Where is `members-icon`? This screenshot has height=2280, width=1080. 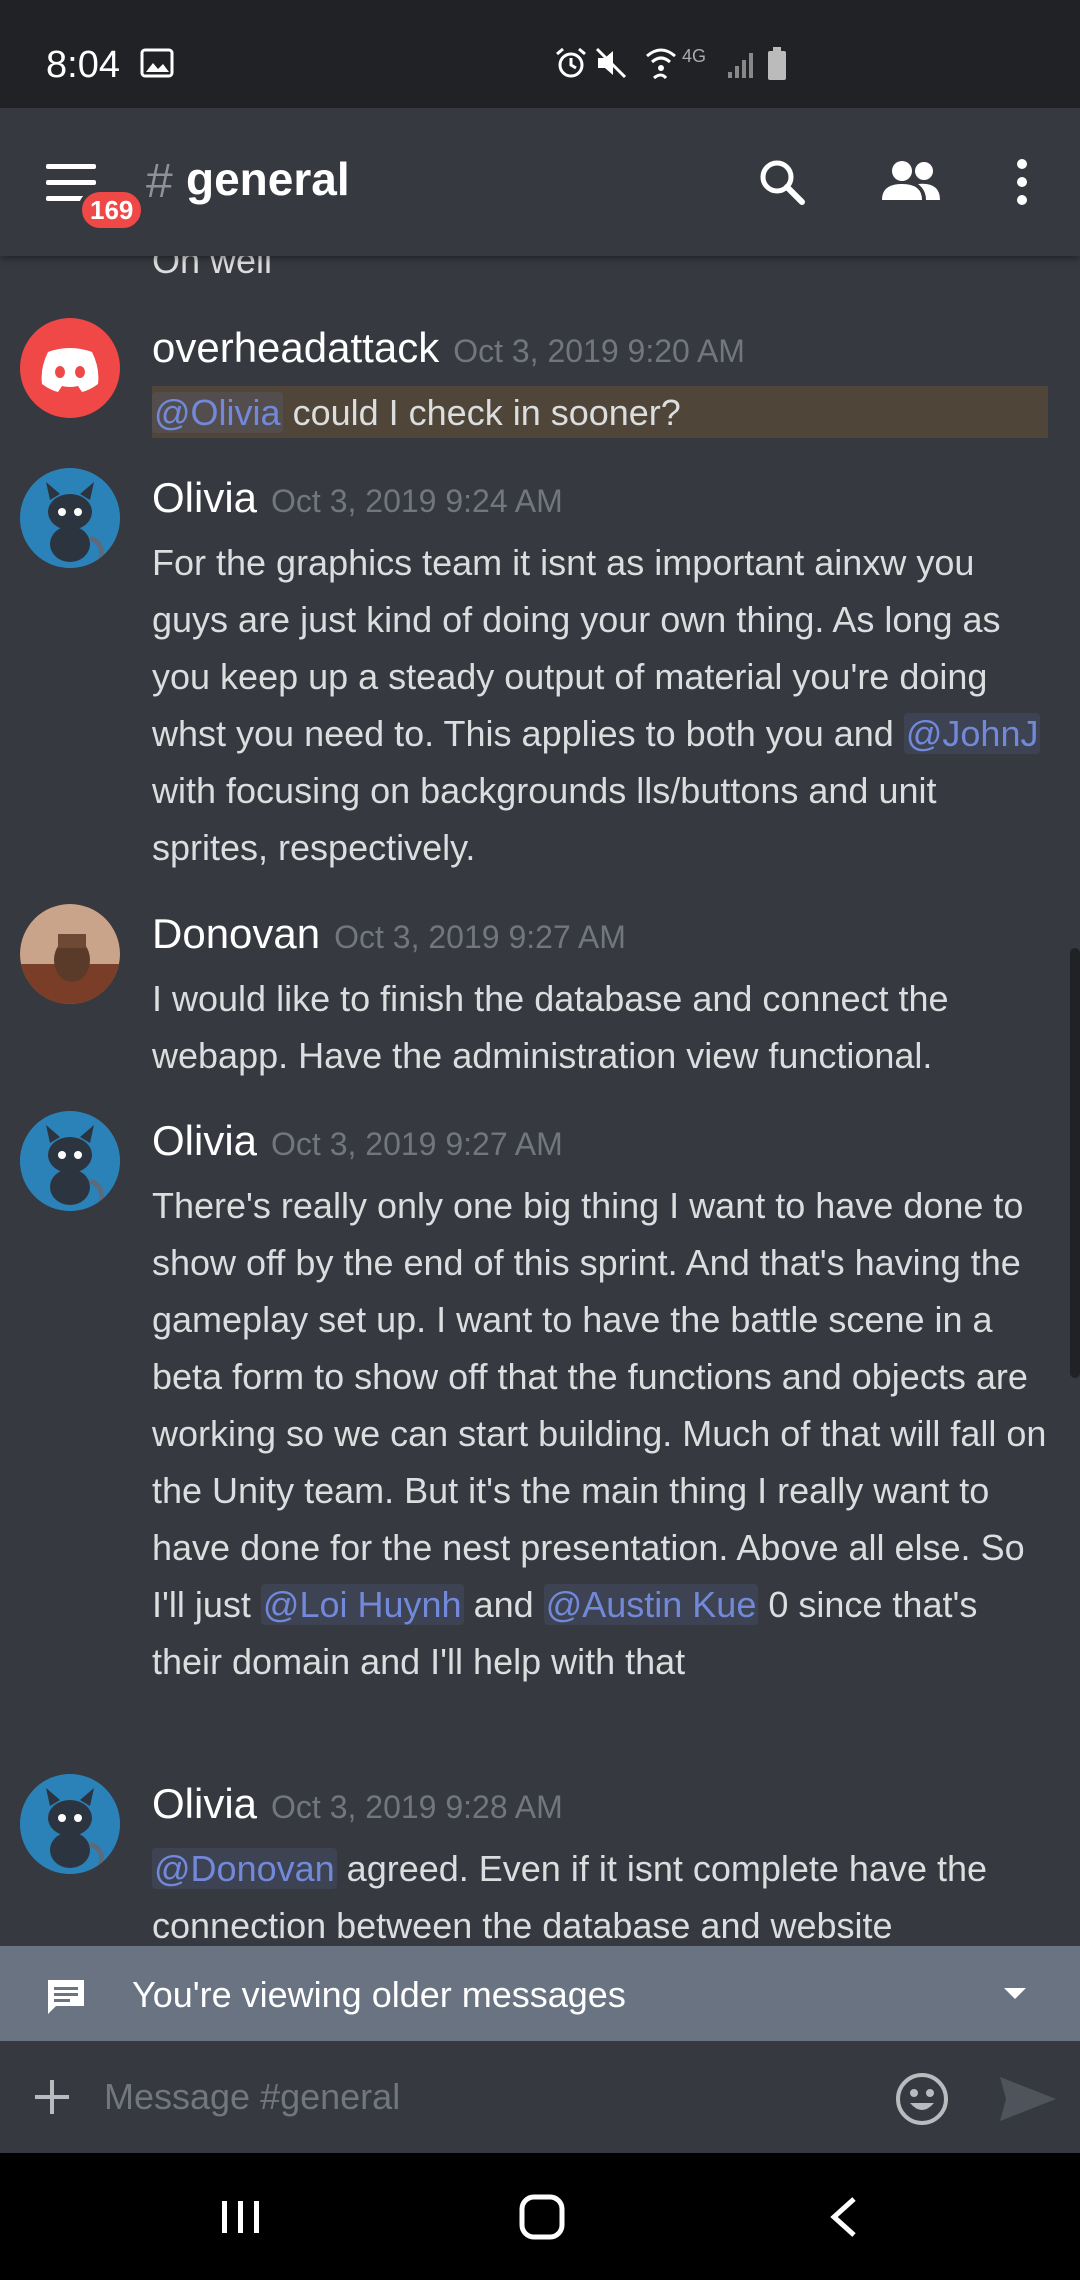 members-icon is located at coordinates (911, 182).